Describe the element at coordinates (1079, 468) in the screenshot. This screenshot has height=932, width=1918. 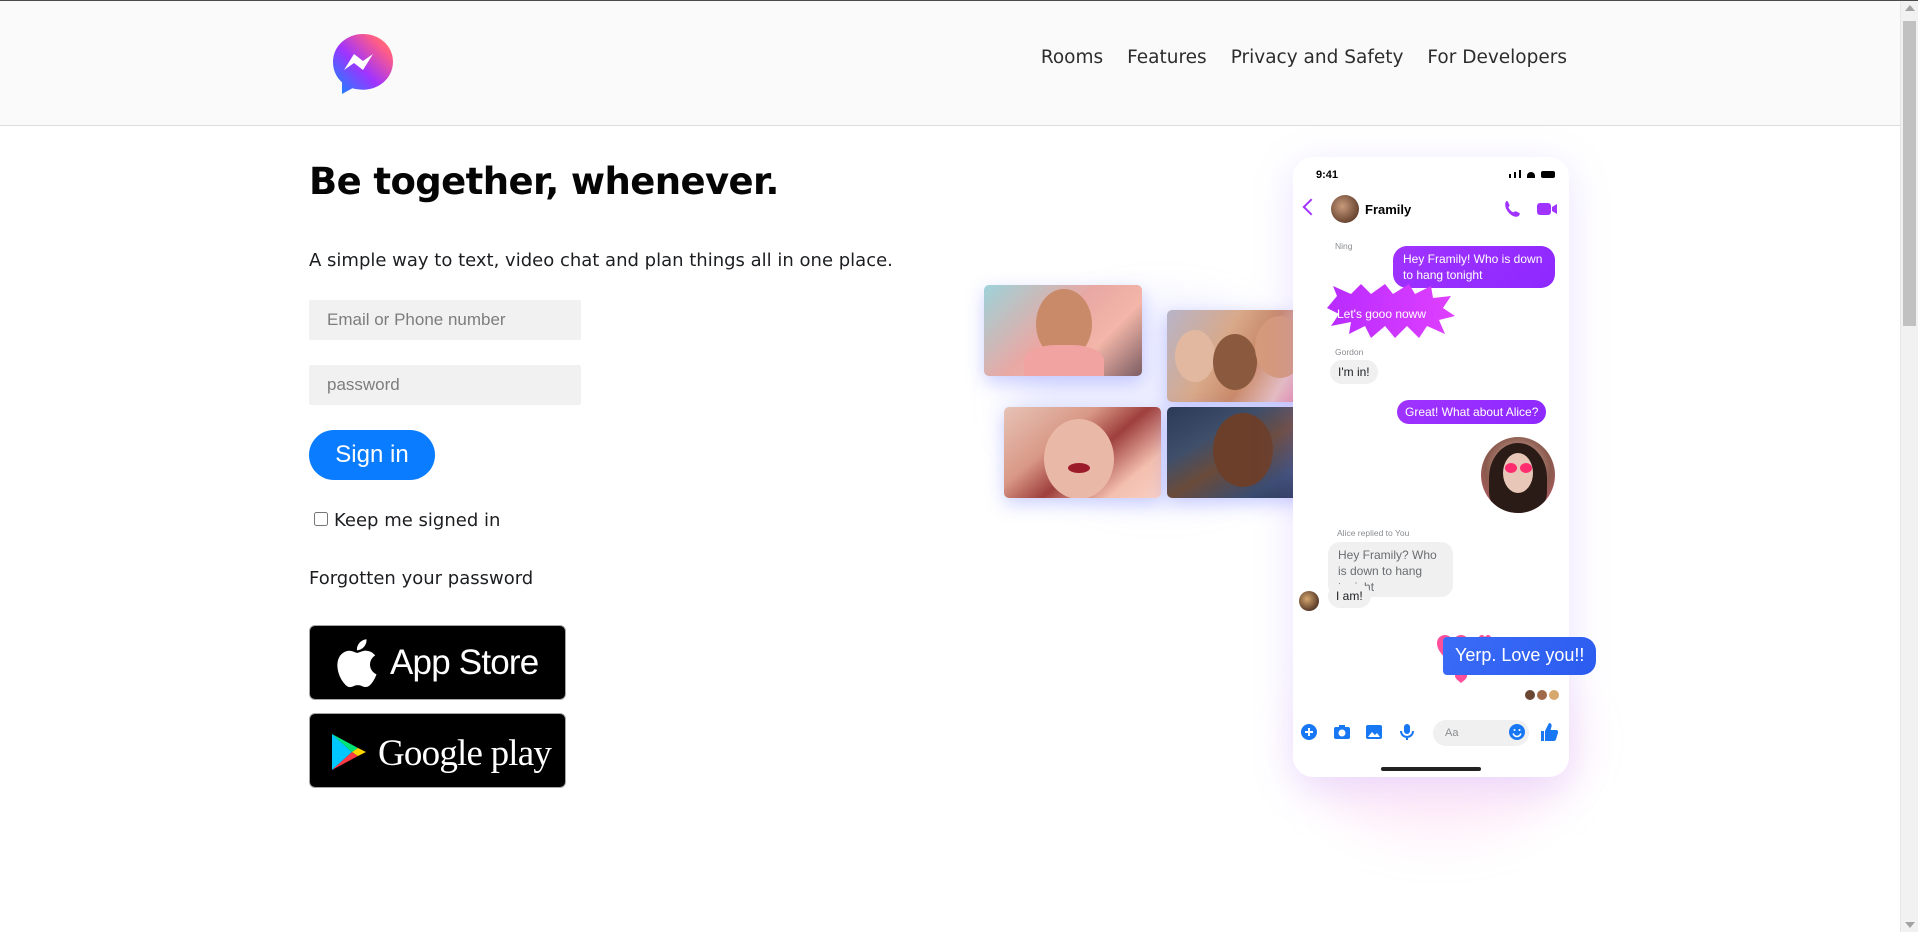
I see `person-lips` at that location.